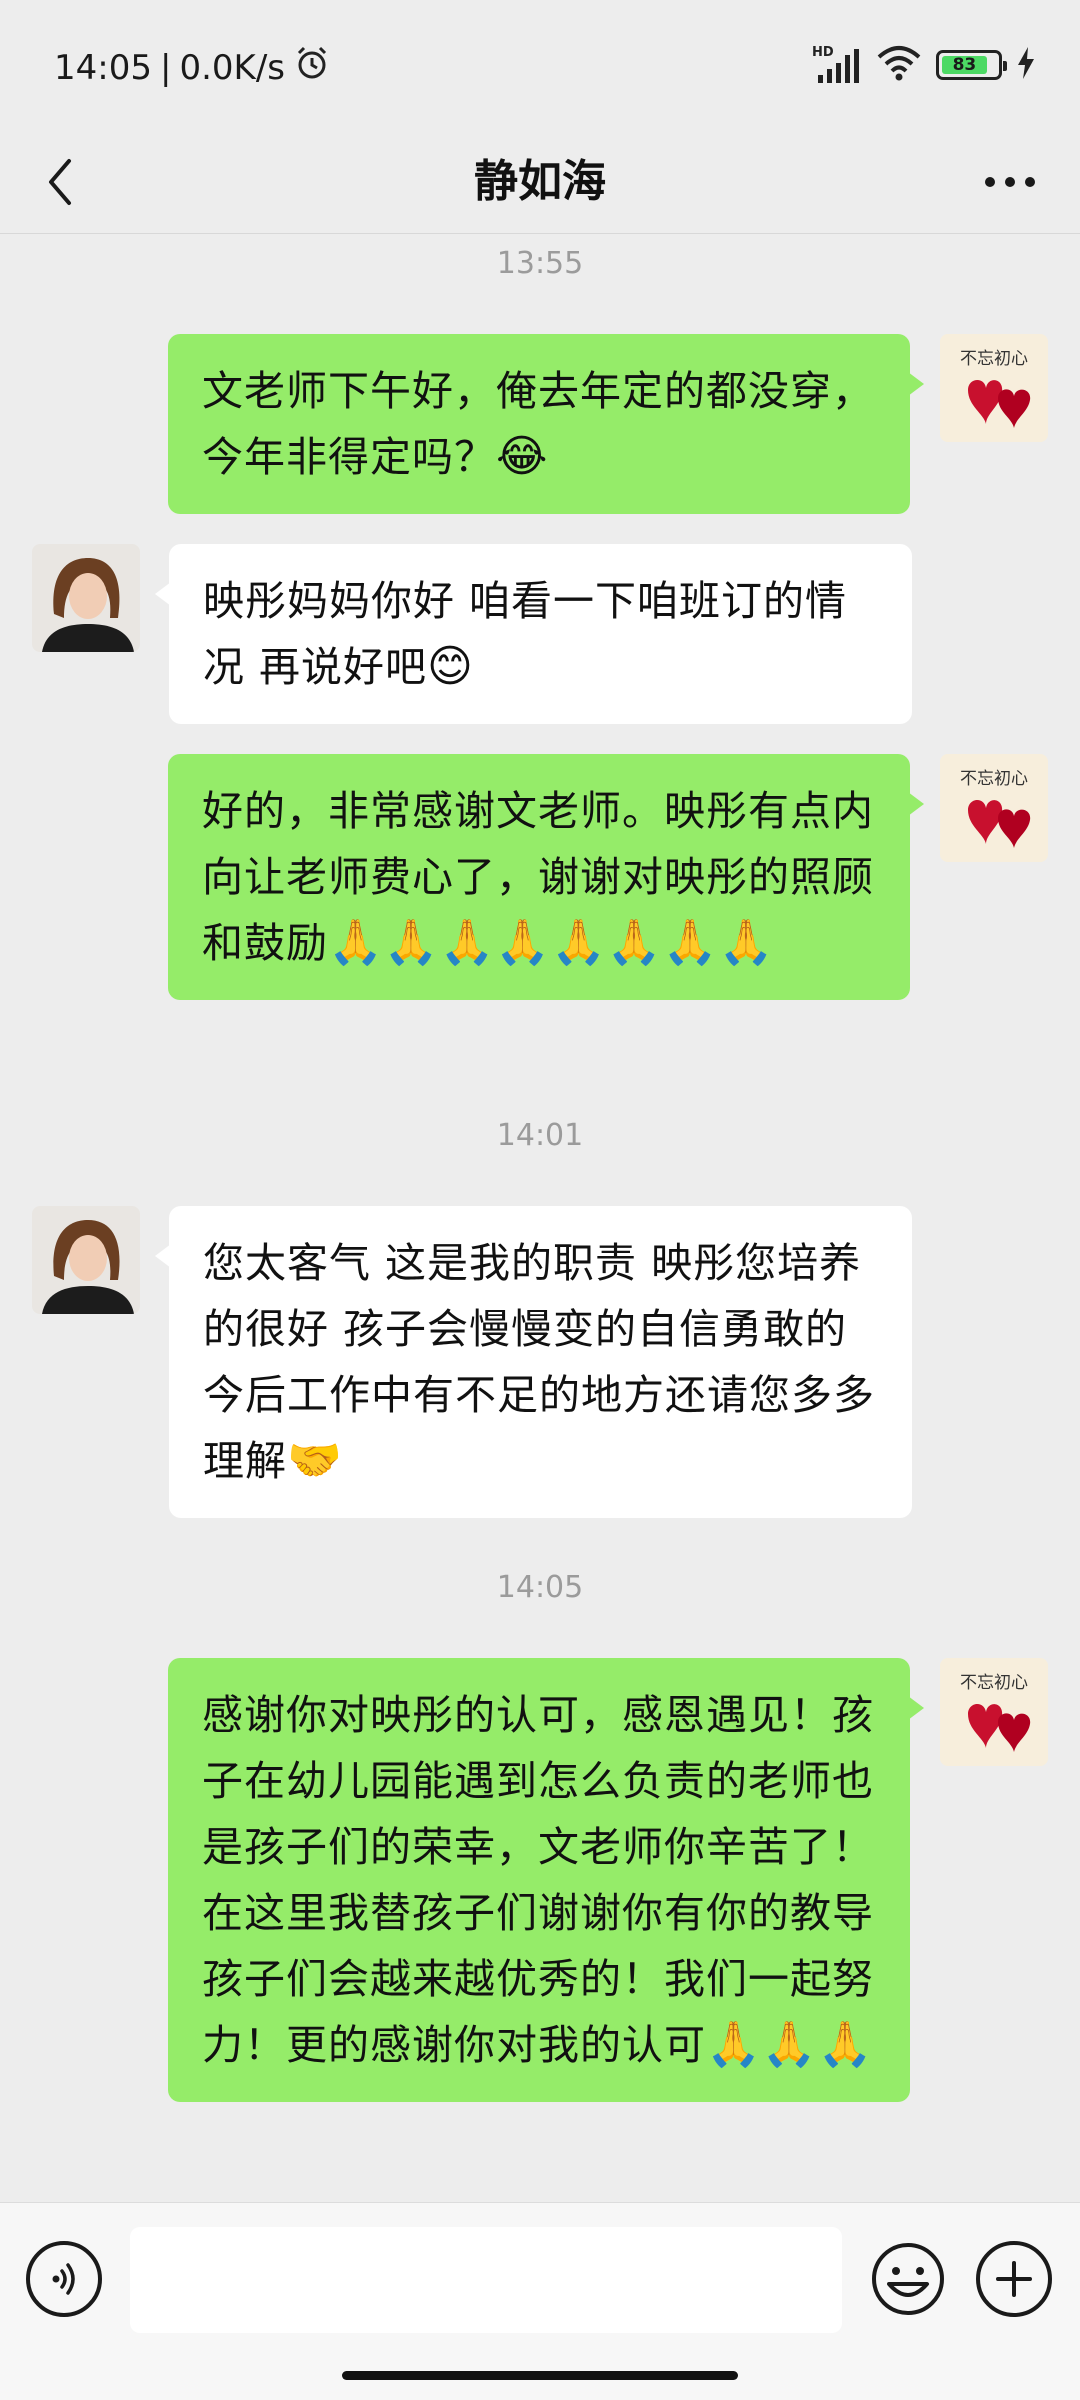  I want to click on battery-percent: 83, so click(964, 65).